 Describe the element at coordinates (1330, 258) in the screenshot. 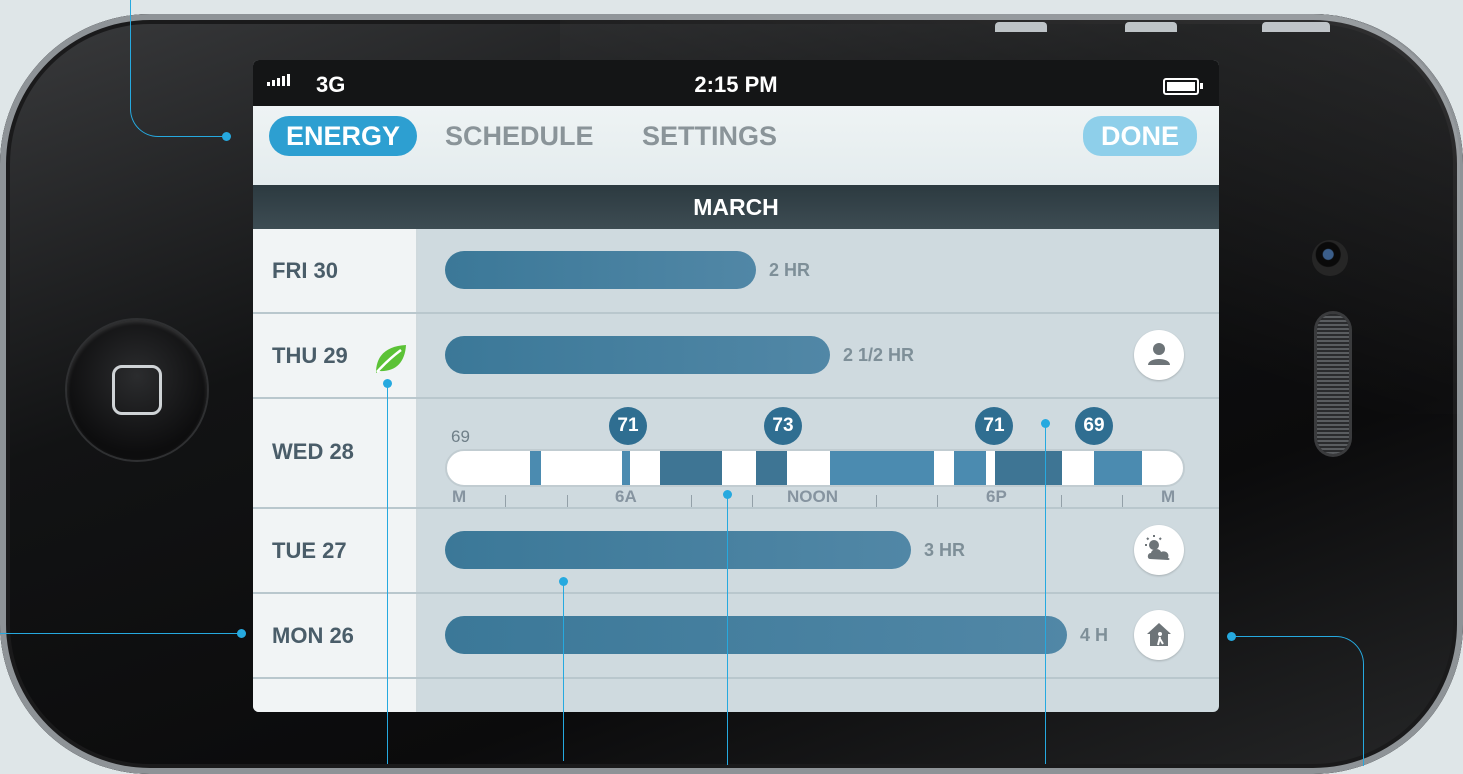

I see `front-camera` at that location.